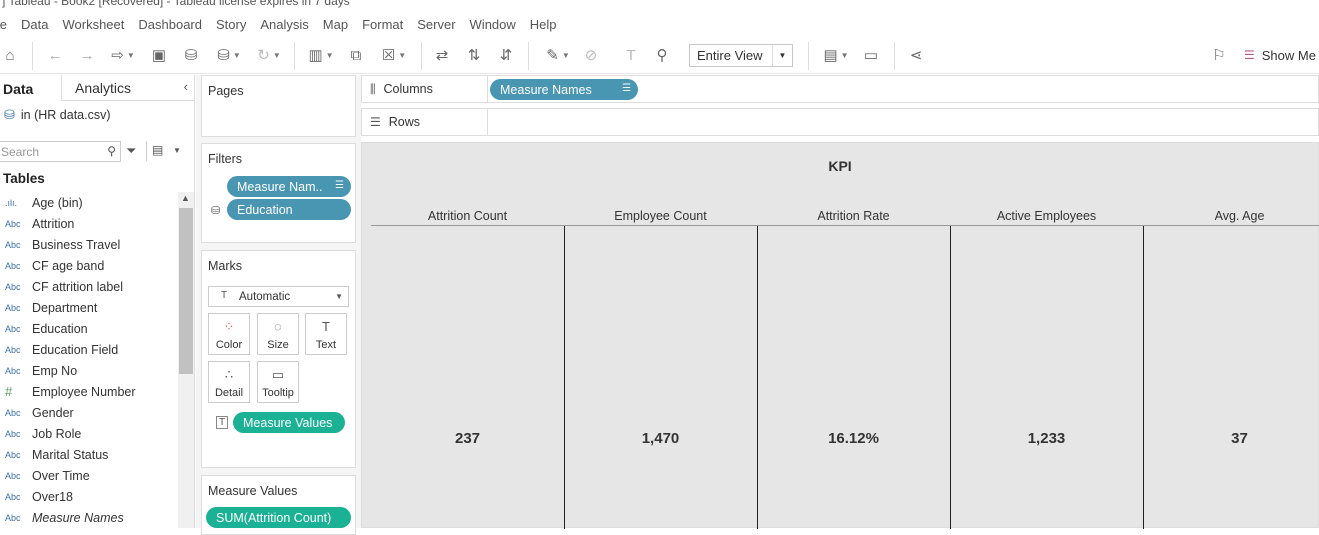  What do you see at coordinates (89, 412) in the screenshot?
I see `field-gender: Abc Gender` at bounding box center [89, 412].